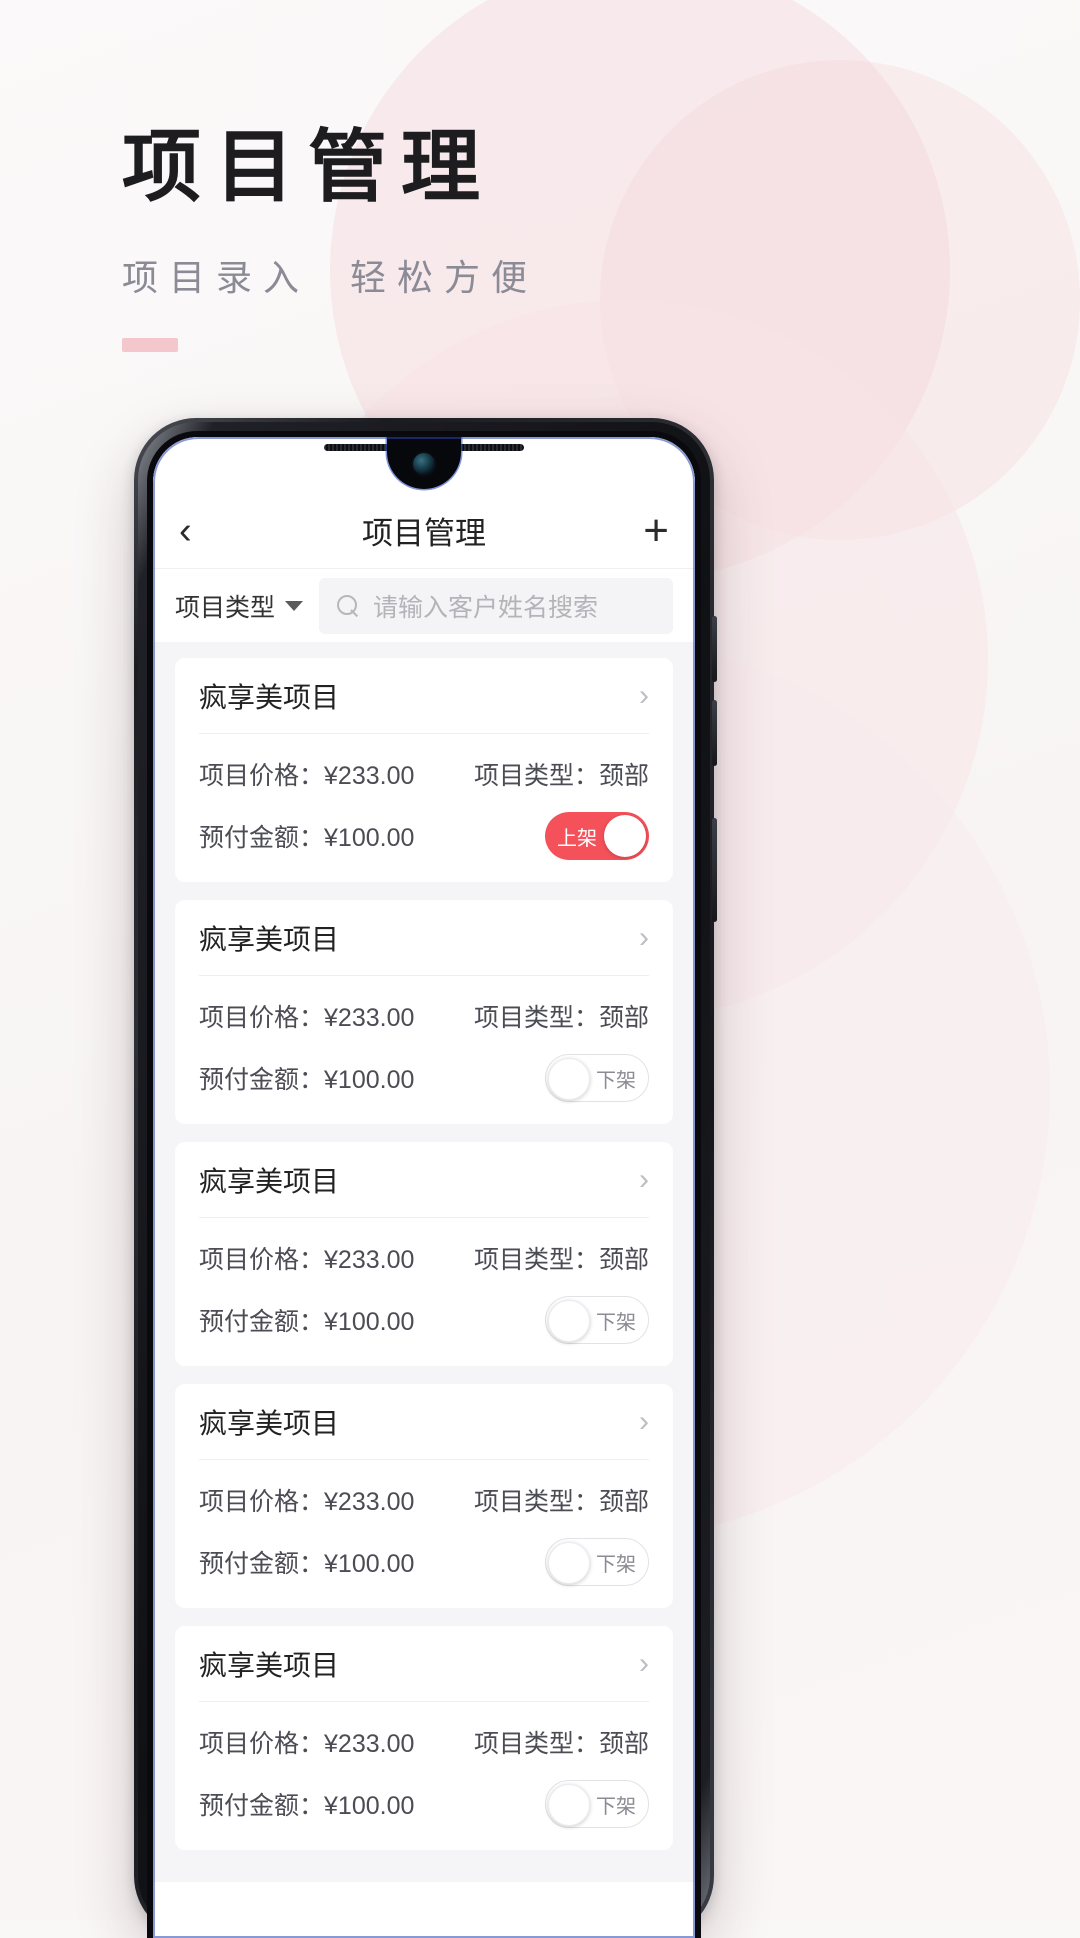 The image size is (1080, 1938). What do you see at coordinates (714, 870) in the screenshot?
I see `power-button` at bounding box center [714, 870].